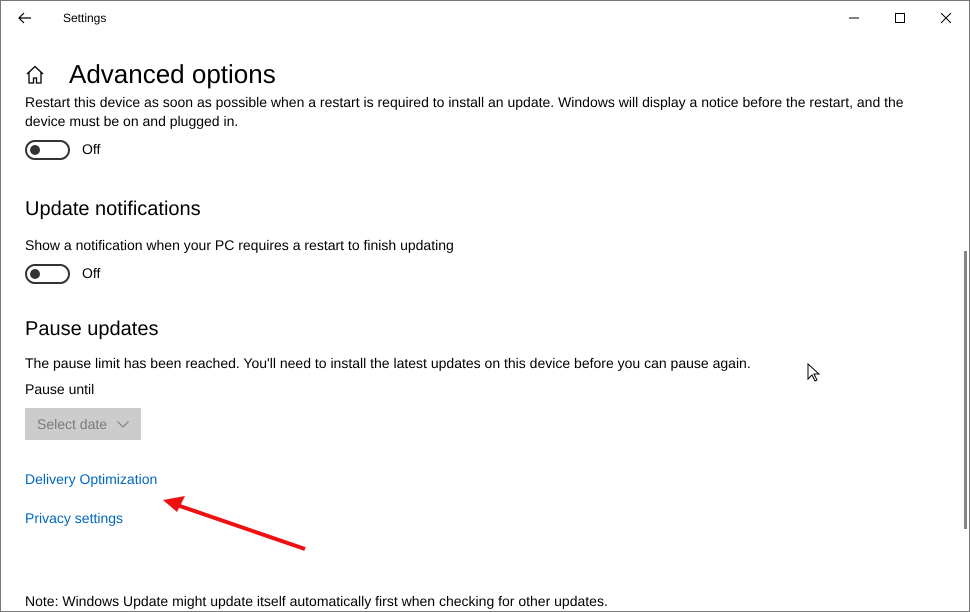  Describe the element at coordinates (240, 245) in the screenshot. I see `section-description: Show a notification when your PC requires a restart to finish updating` at that location.